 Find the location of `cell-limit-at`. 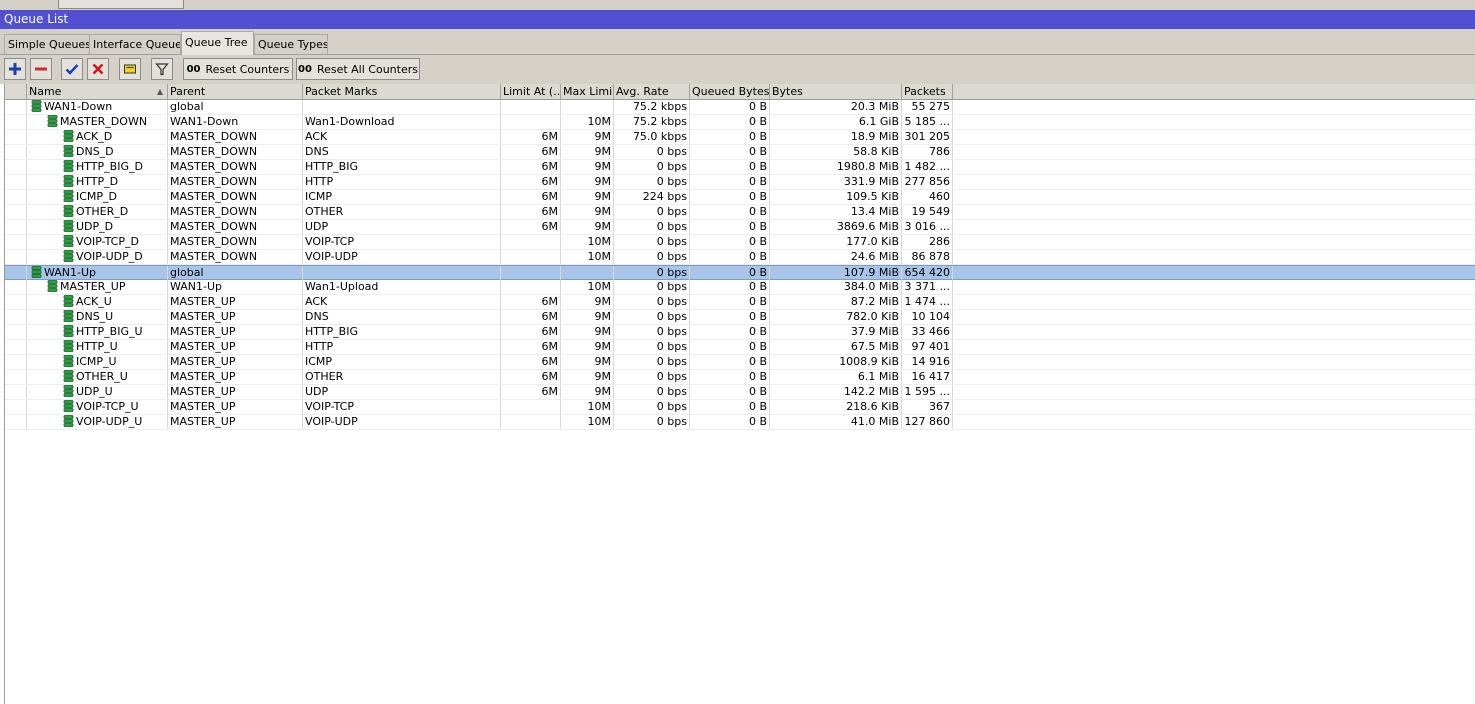

cell-limit-at is located at coordinates (531, 242).